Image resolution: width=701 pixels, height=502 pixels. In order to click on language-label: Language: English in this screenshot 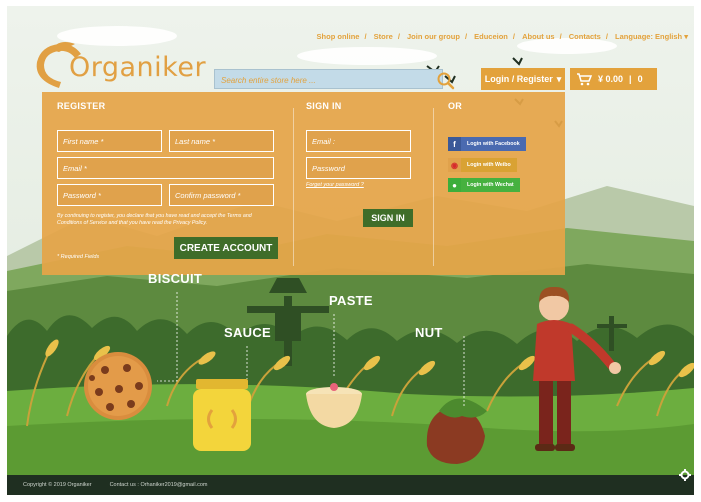, I will do `click(649, 36)`.